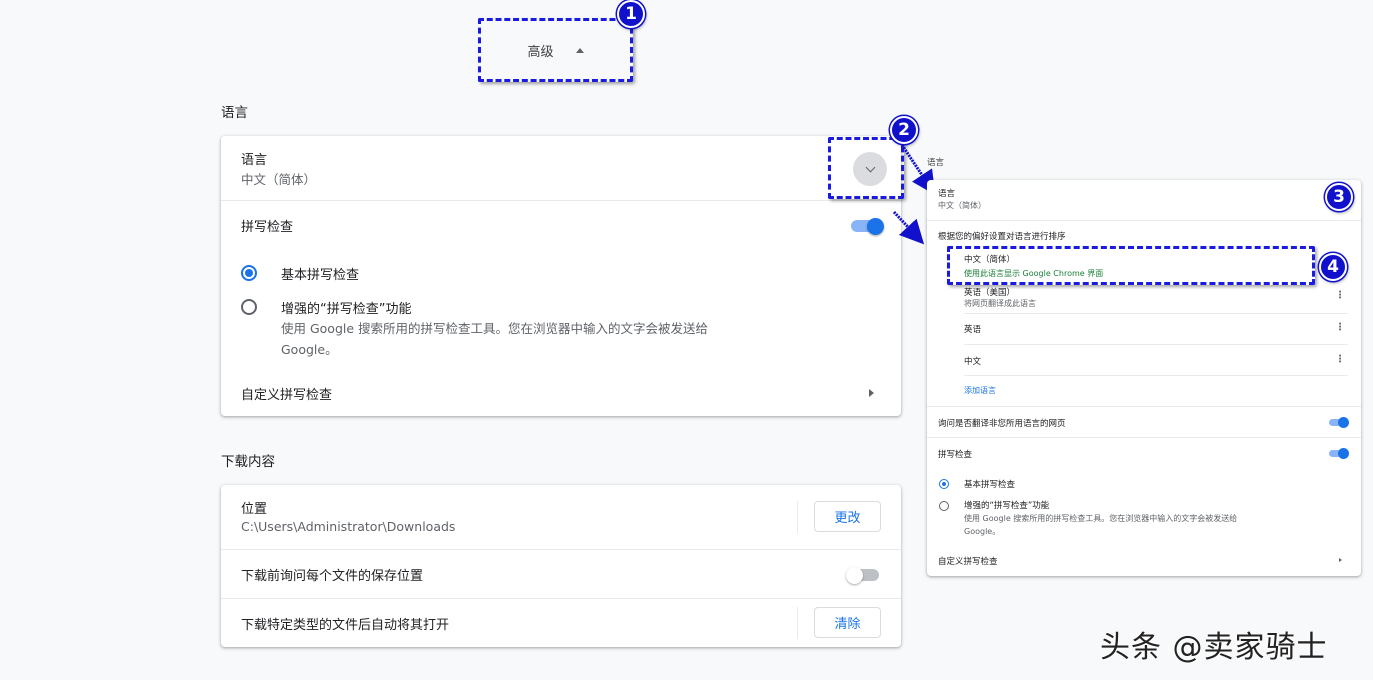 This screenshot has width=1373, height=680. I want to click on advanced-toggle: 高级, so click(555, 50).